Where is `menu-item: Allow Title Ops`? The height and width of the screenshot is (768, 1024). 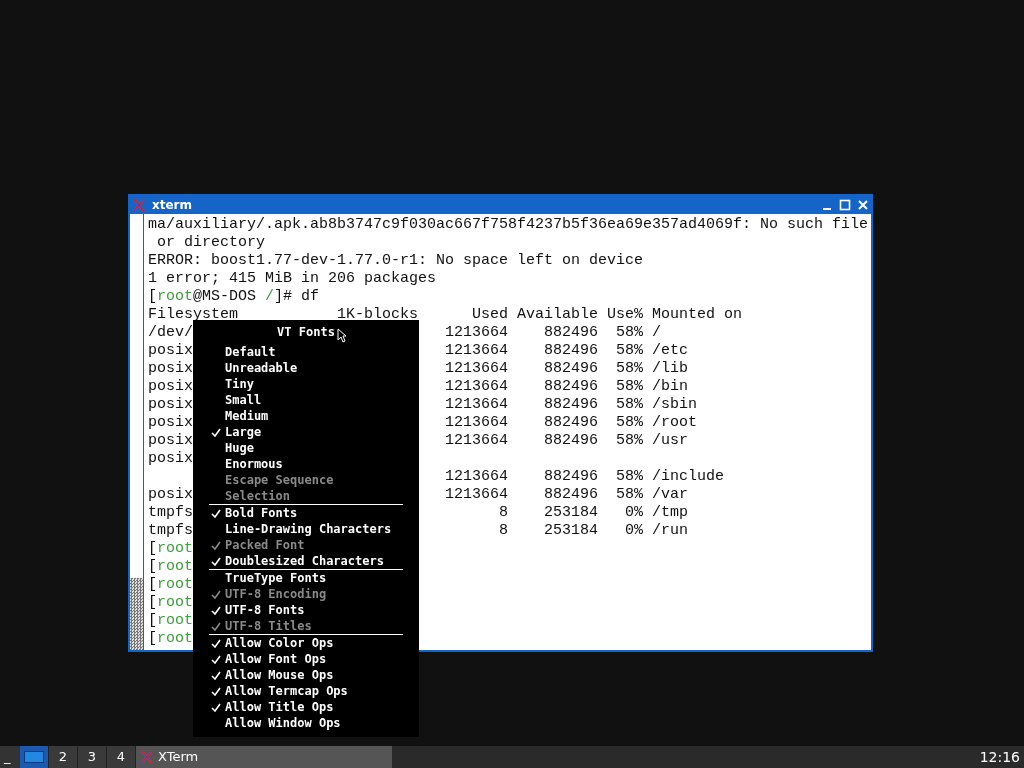
menu-item: Allow Title Ops is located at coordinates (306, 707).